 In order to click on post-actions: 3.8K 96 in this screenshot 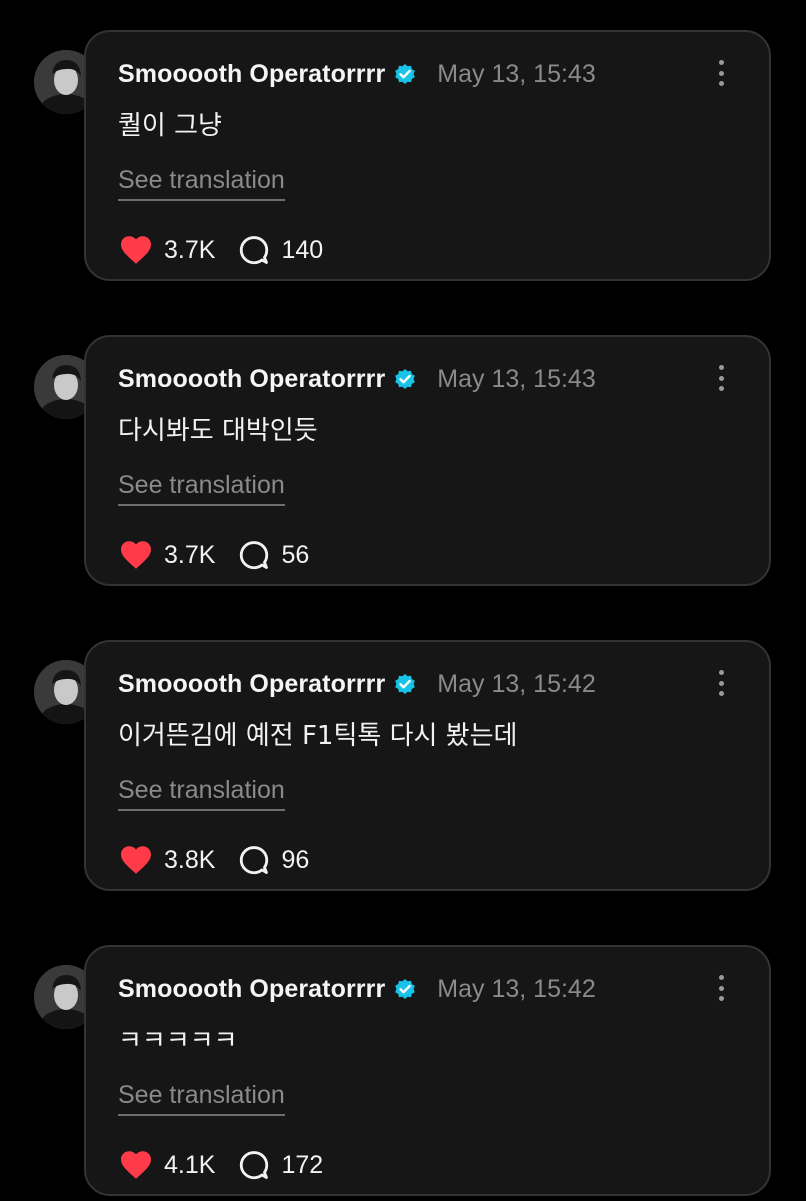, I will do `click(213, 860)`.